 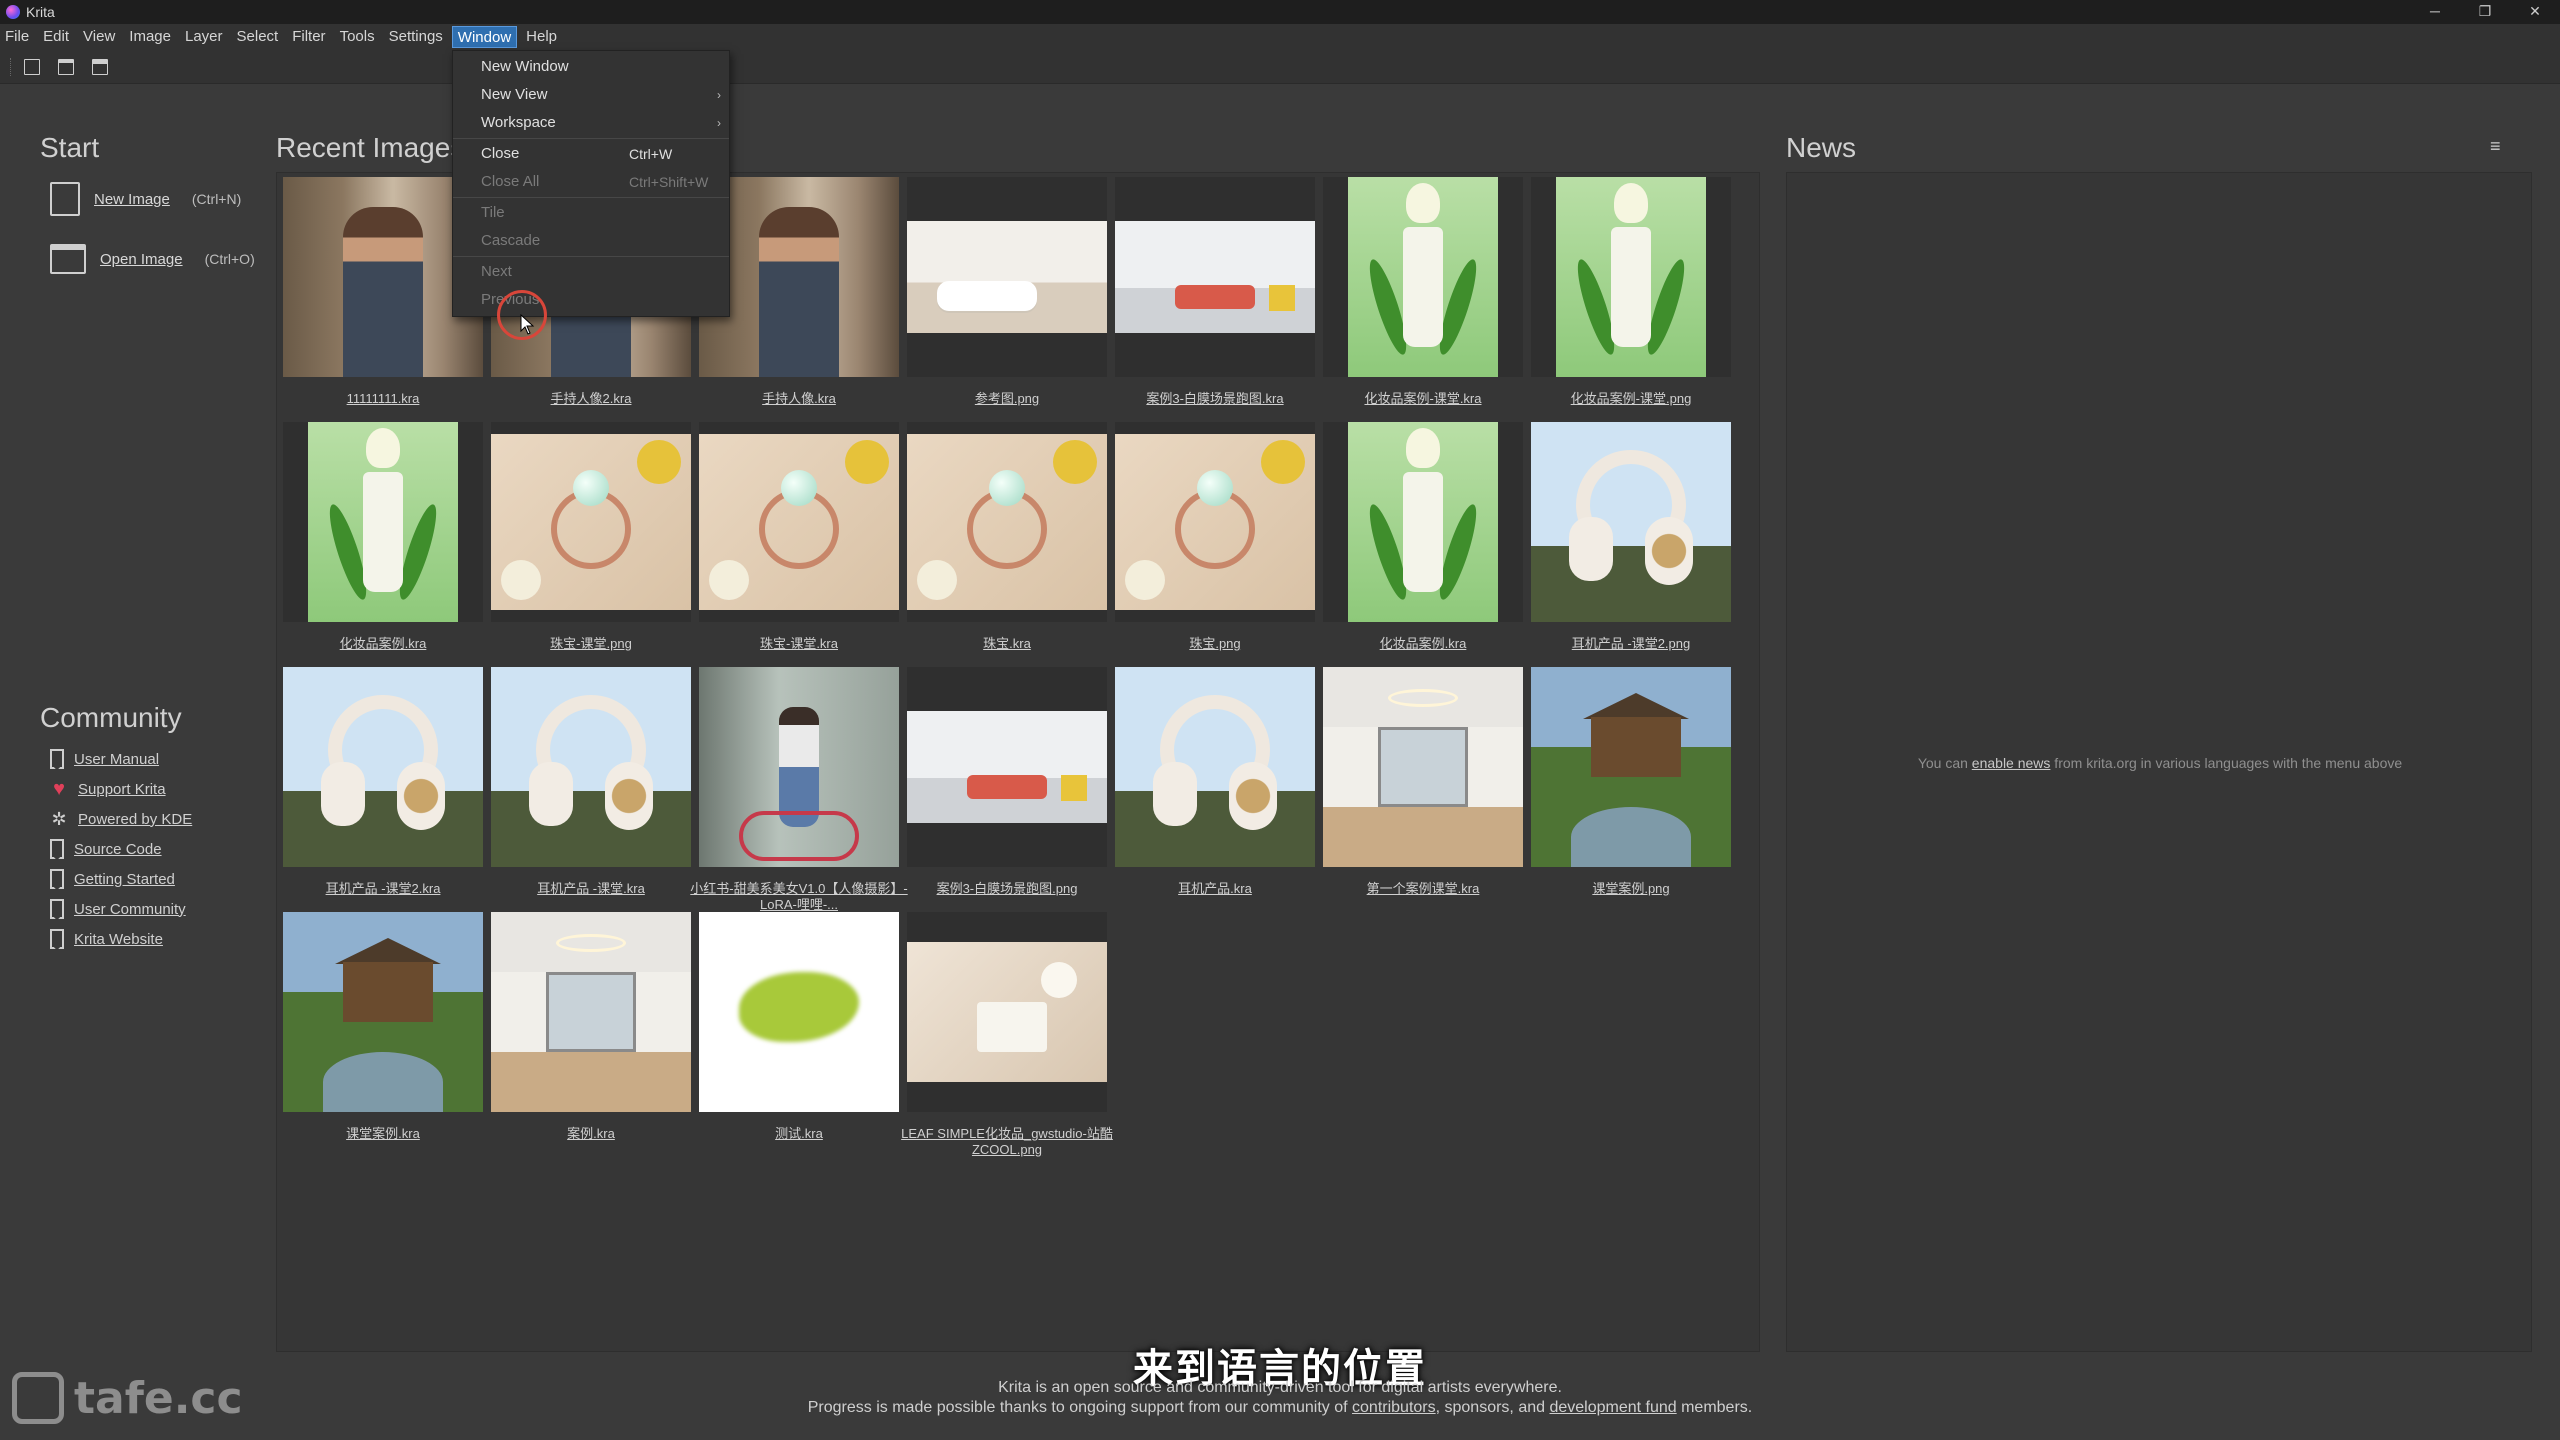 I want to click on recent-image-filename: LEAF SIMPLE化妆品_gwstudio-站酷ZCOOL.png, so click(x=1007, y=1142).